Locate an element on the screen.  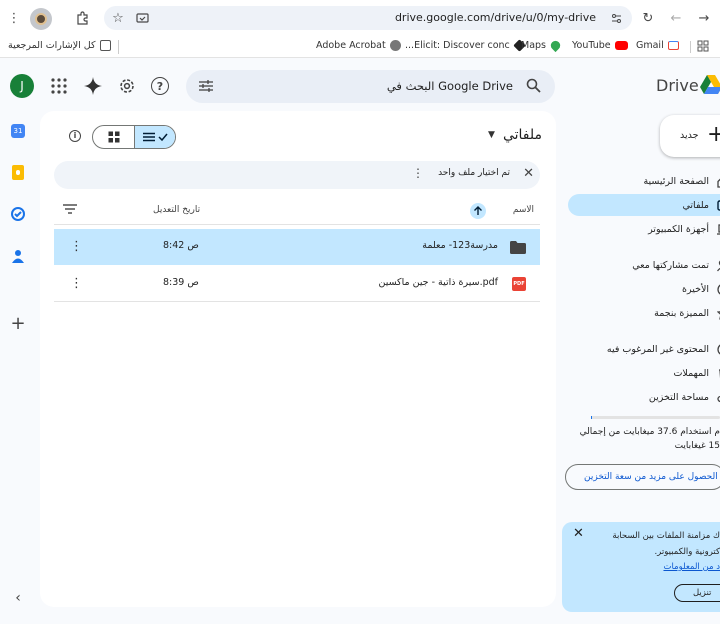
chevron-down-icon: ▼ is located at coordinates (491, 135).